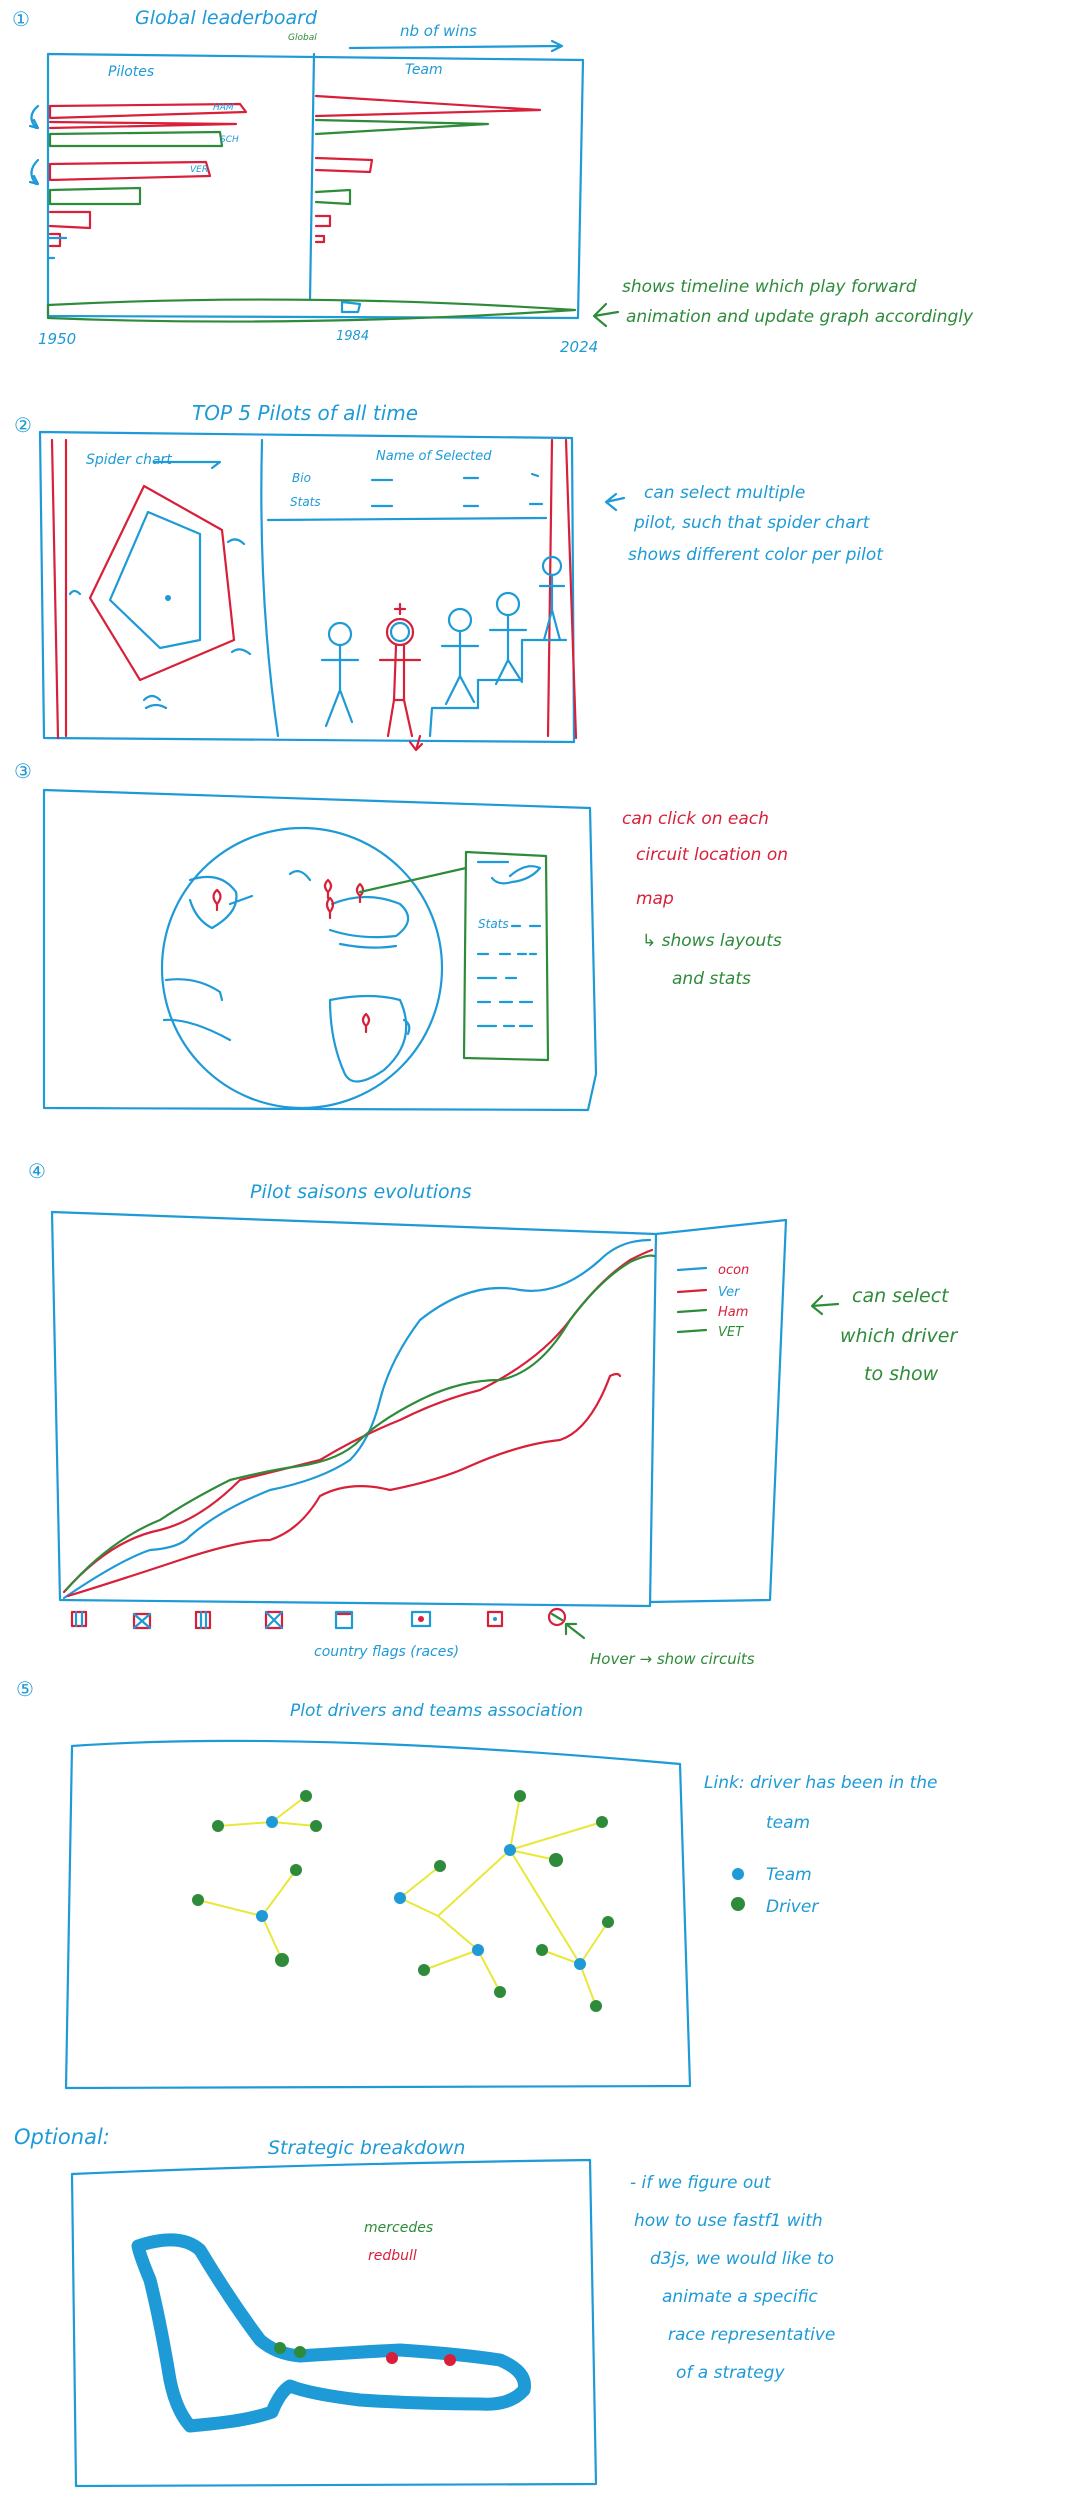  I want to click on legend-ocon: ocon, so click(733, 1270).